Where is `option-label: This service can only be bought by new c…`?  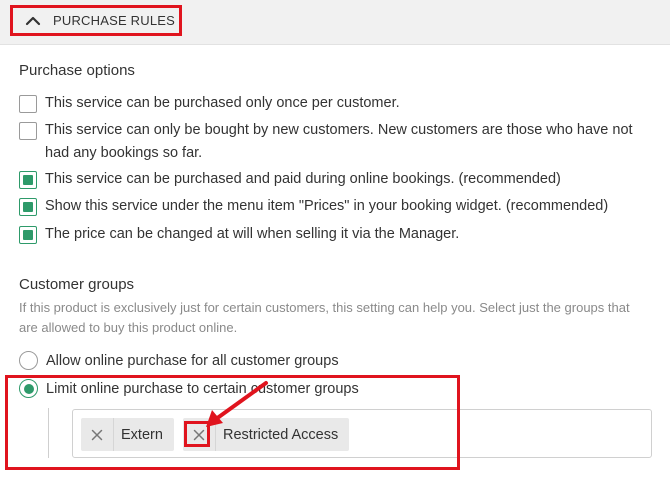
option-label: This service can only be bought by new c… is located at coordinates (339, 141).